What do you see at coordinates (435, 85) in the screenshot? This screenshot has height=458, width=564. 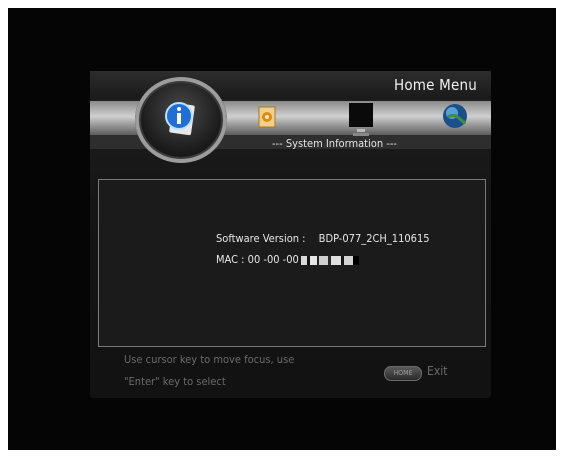 I see `page-title: Home Menu` at bounding box center [435, 85].